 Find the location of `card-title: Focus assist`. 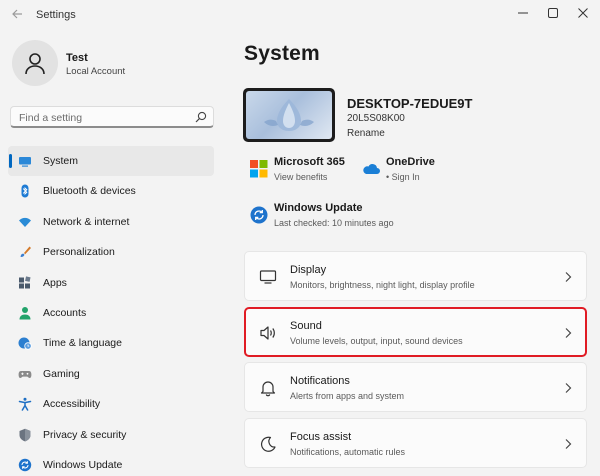

card-title: Focus assist is located at coordinates (321, 437).